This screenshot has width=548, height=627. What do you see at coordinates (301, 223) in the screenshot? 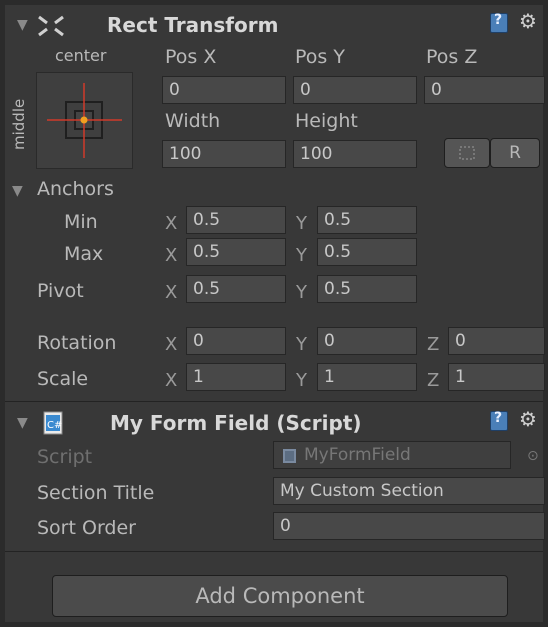
I see `min-y-axis: Y` at bounding box center [301, 223].